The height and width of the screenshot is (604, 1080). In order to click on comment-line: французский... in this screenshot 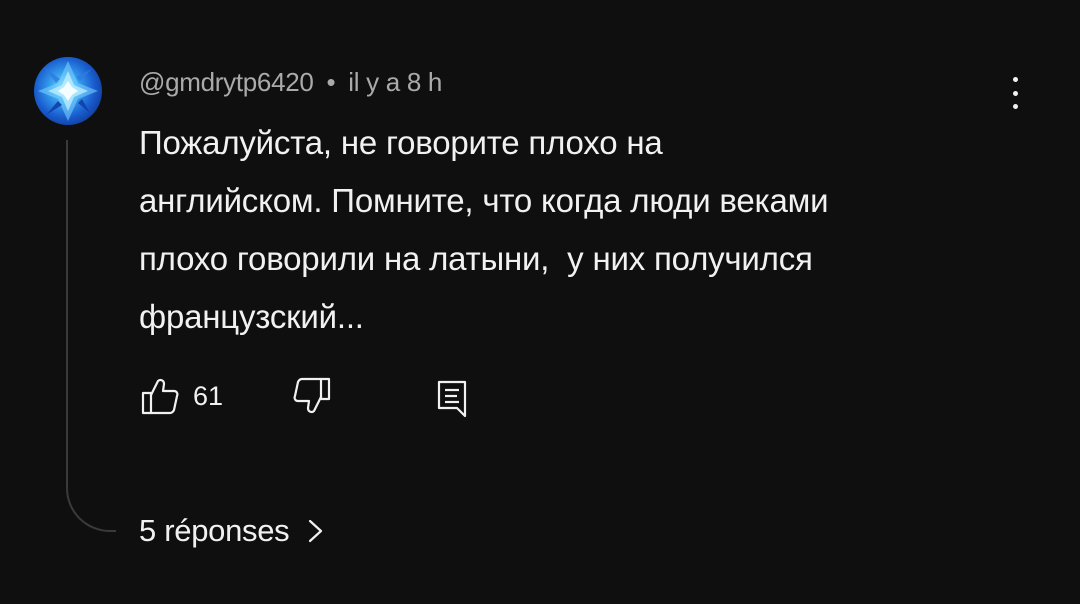, I will do `click(251, 316)`.